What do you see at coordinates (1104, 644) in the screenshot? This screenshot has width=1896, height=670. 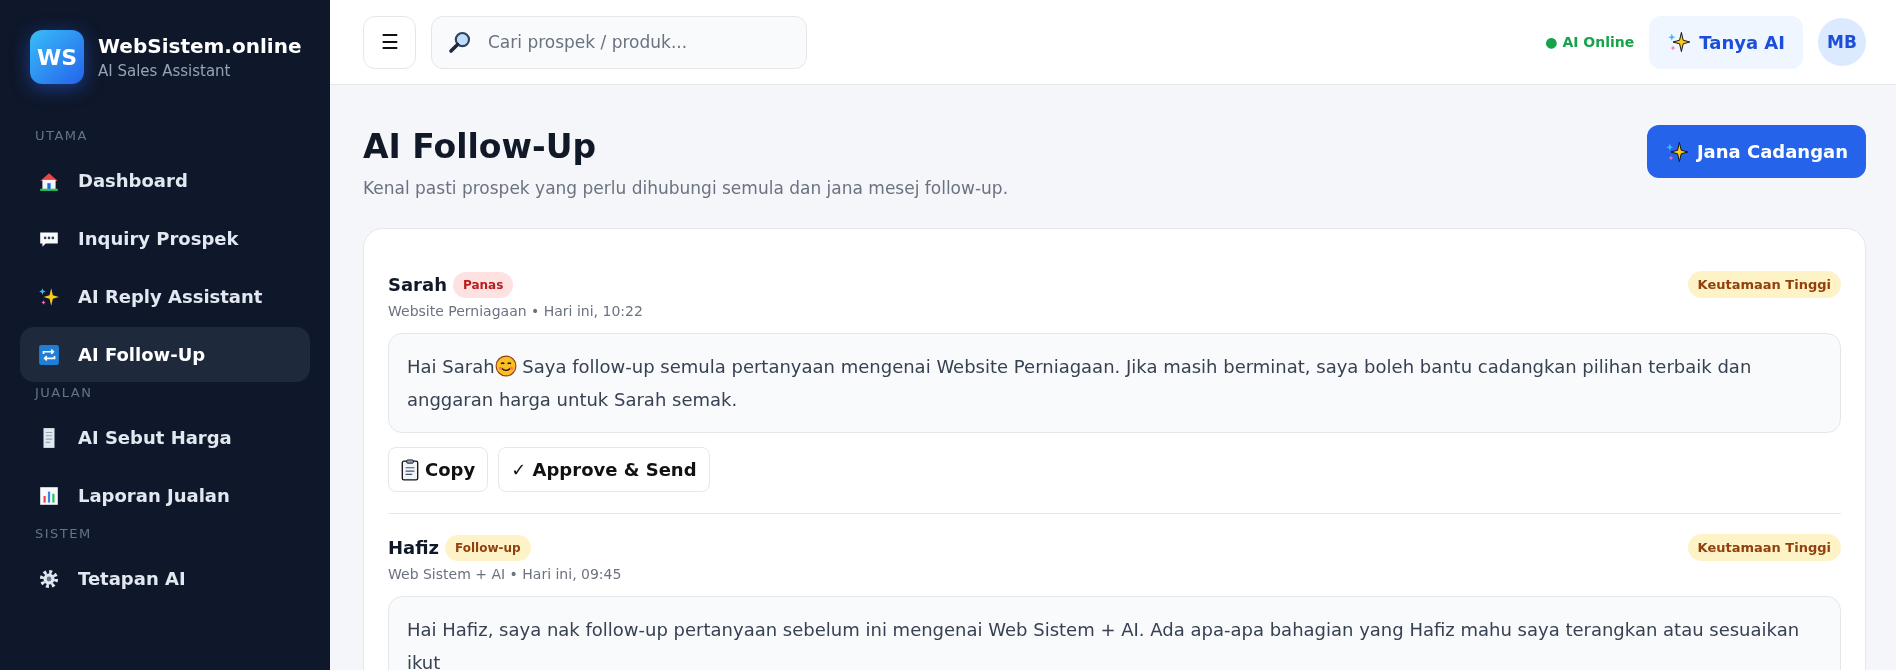 I see `message-text: Hai Hafiz, saya nak follow-up pertanyaan sebelum ini mengenai Web Sistem + AI. Ada apa-apa bahagian yang Hafiz mahu saya terangkan atau sesuaikan ikut` at bounding box center [1104, 644].